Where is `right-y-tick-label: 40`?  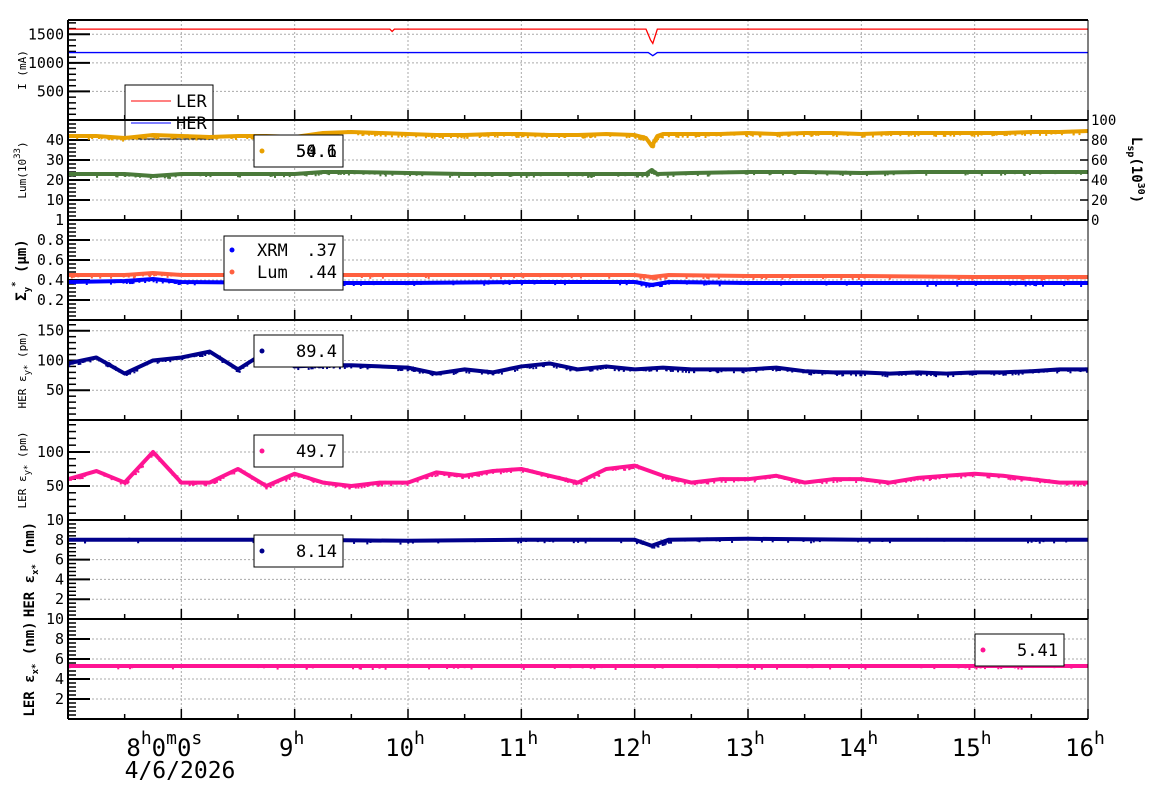
right-y-tick-label: 40 is located at coordinates (1099, 181).